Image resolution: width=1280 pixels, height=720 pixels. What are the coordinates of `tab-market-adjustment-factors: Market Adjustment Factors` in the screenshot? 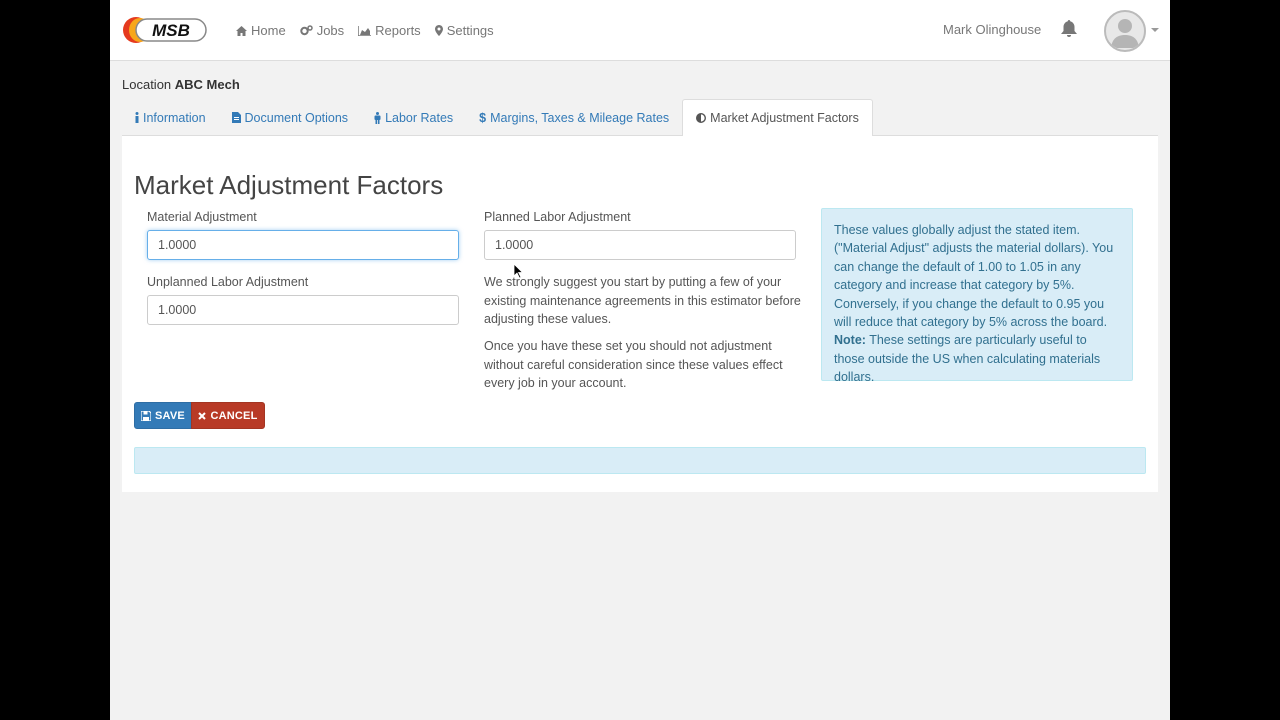 It's located at (777, 118).